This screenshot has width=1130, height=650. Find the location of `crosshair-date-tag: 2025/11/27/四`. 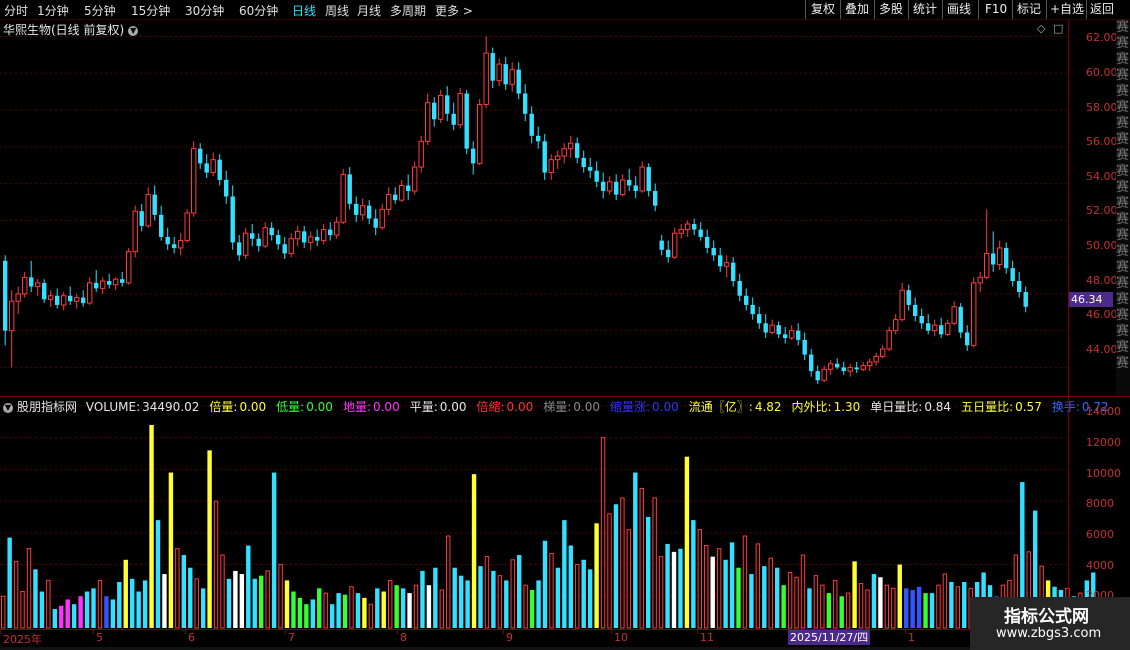

crosshair-date-tag: 2025/11/27/四 is located at coordinates (829, 637).